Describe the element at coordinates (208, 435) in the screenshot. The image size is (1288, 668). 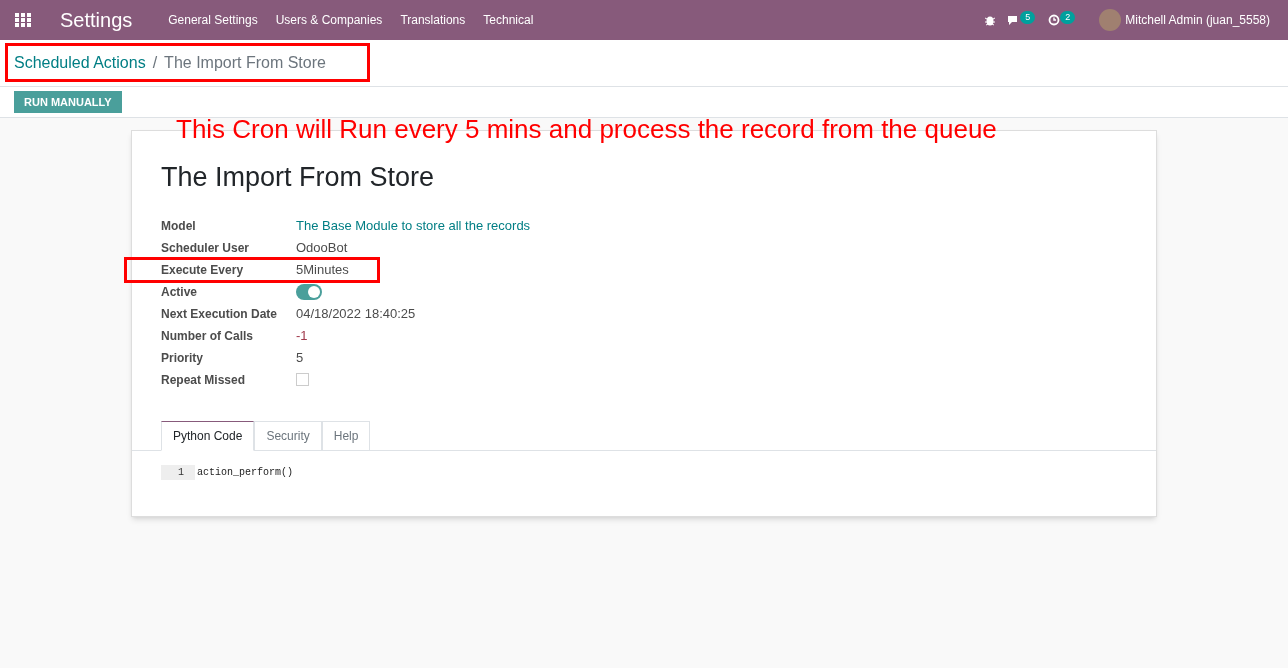
I see `tab: Python Code` at that location.